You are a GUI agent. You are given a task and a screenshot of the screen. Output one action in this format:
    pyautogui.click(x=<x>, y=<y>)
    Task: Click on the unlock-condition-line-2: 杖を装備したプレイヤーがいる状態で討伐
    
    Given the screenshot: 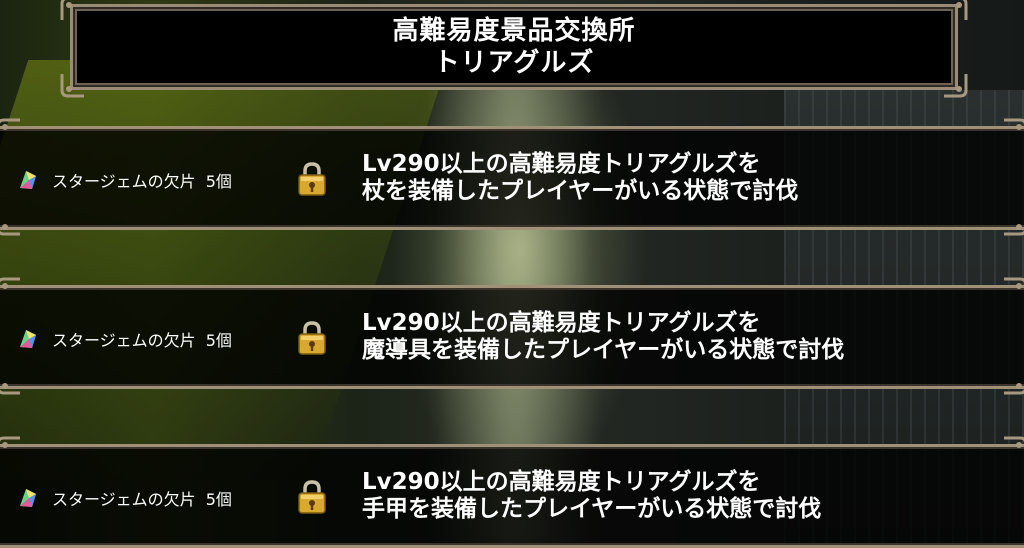 What is the action you would take?
    pyautogui.click(x=580, y=191)
    